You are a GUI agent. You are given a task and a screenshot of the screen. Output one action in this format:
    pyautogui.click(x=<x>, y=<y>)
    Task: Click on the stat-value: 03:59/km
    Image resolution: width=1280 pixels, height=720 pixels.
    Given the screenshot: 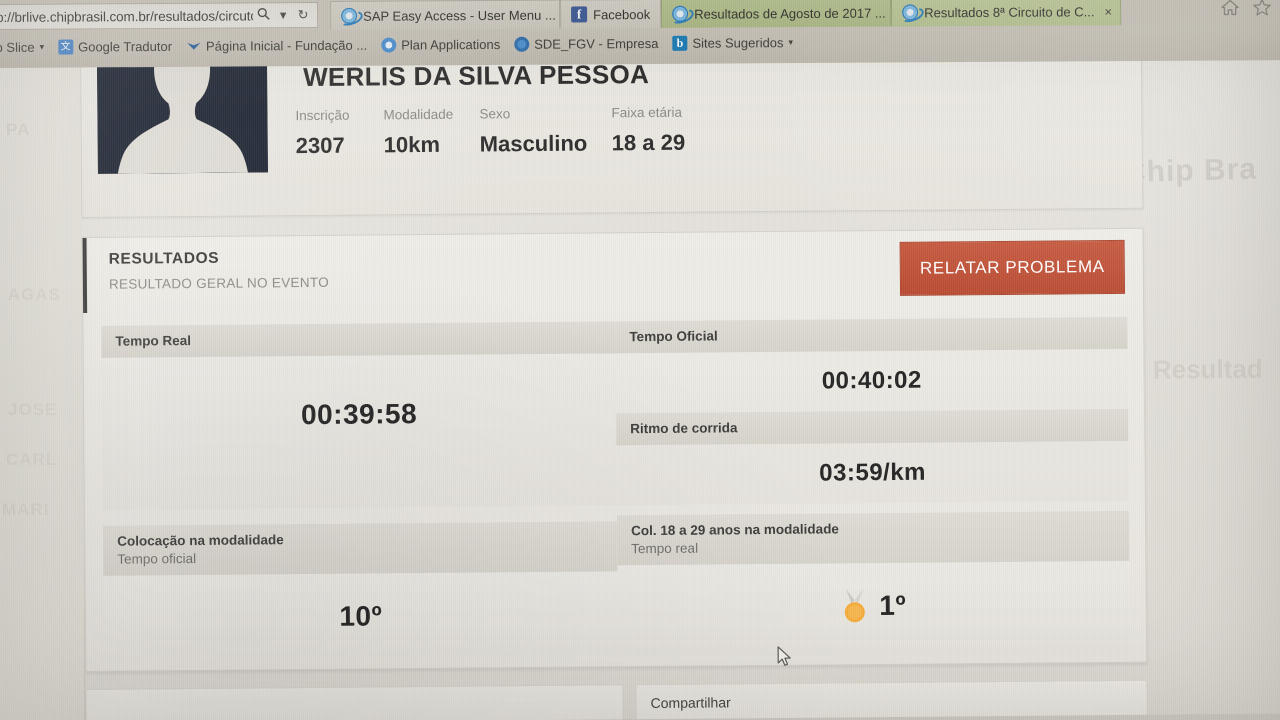 What is the action you would take?
    pyautogui.click(x=873, y=472)
    